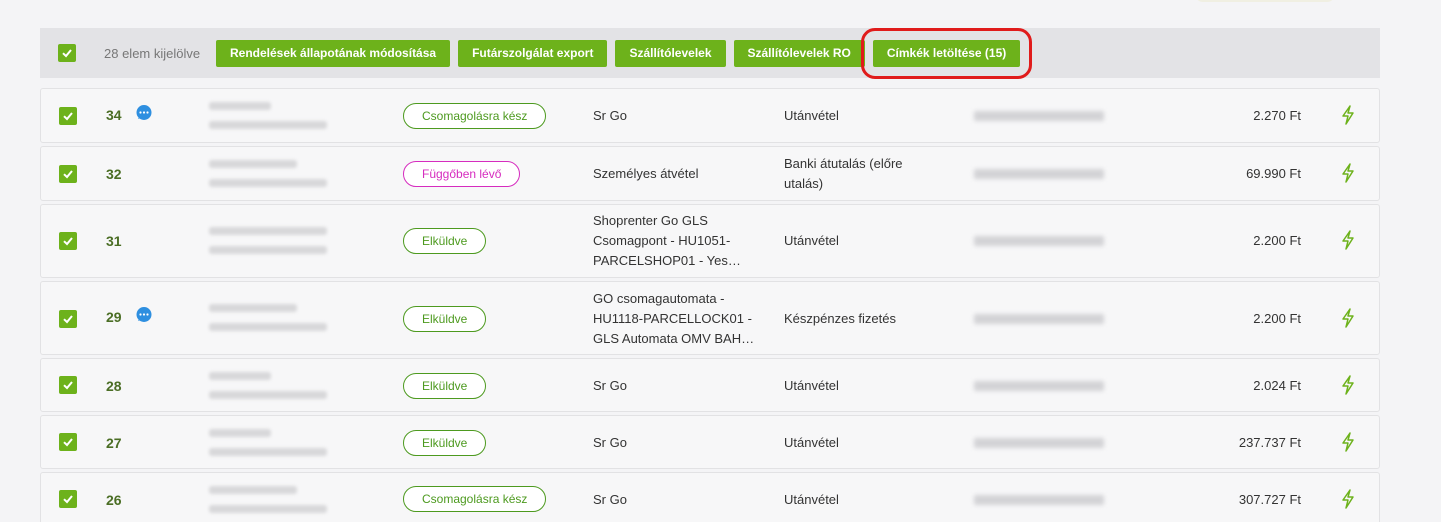  I want to click on order-id: 31, so click(114, 241).